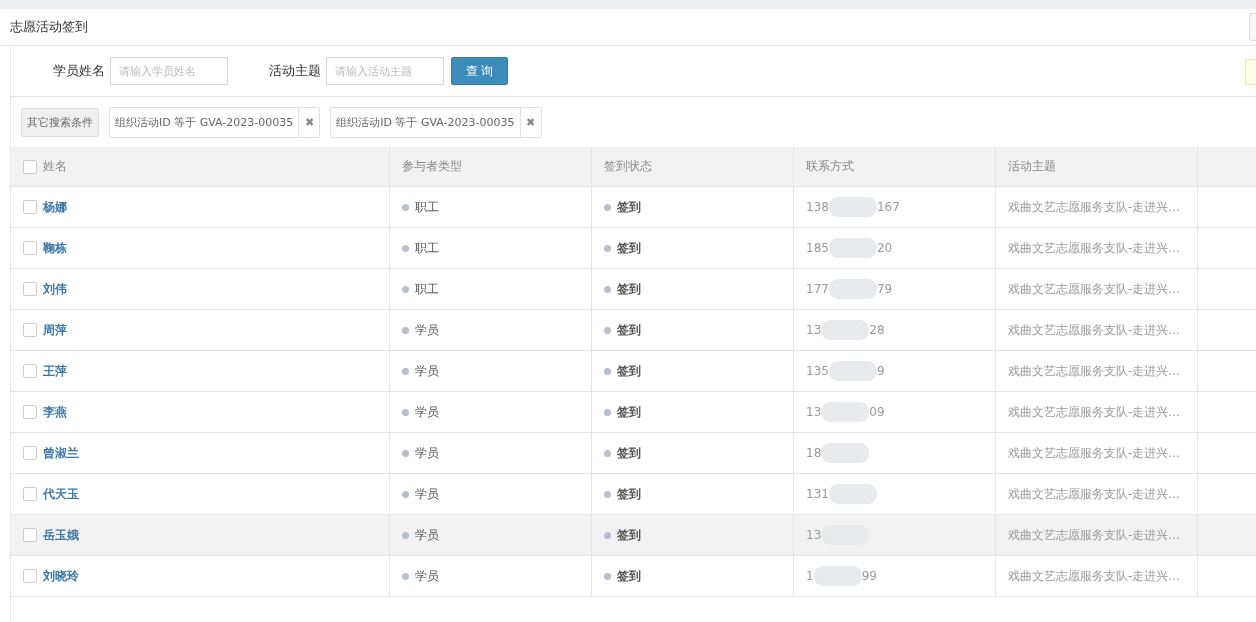  Describe the element at coordinates (628, 166) in the screenshot. I see `column-header: 签到状态` at that location.